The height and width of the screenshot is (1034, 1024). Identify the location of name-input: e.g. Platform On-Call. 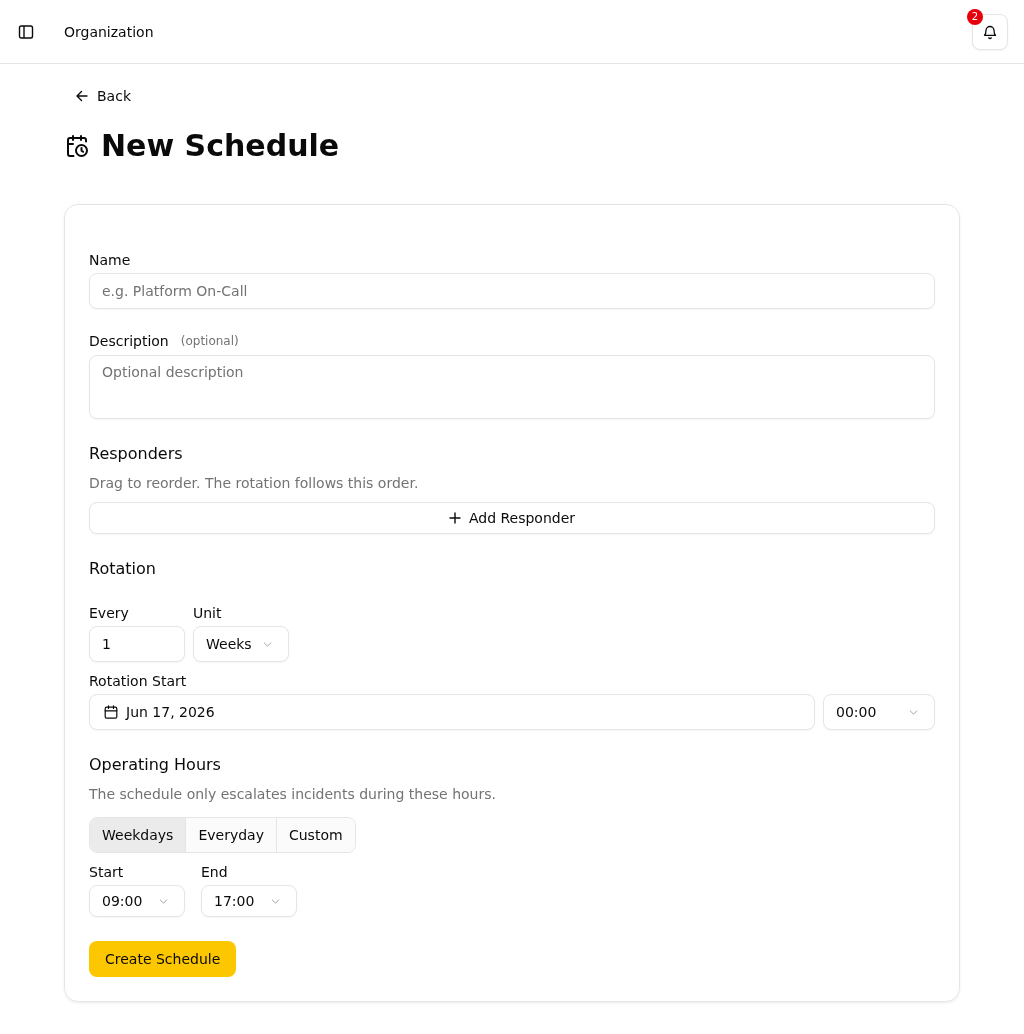
(512, 291).